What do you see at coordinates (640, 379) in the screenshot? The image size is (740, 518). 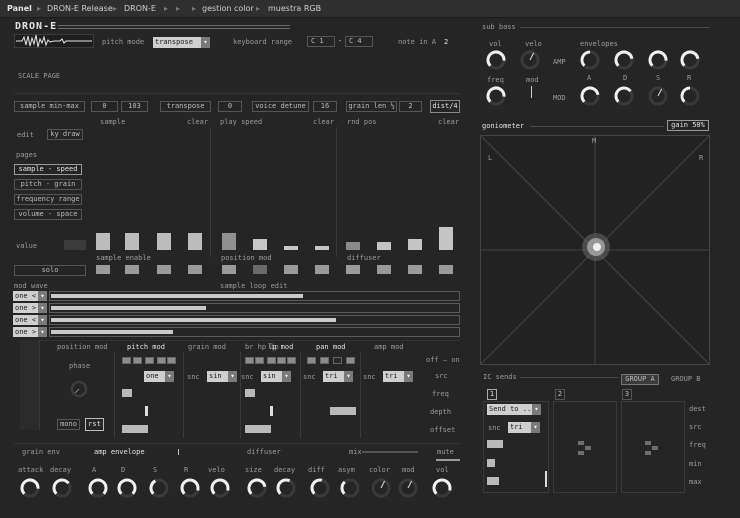 I see `group-a-tab: GROUP A` at bounding box center [640, 379].